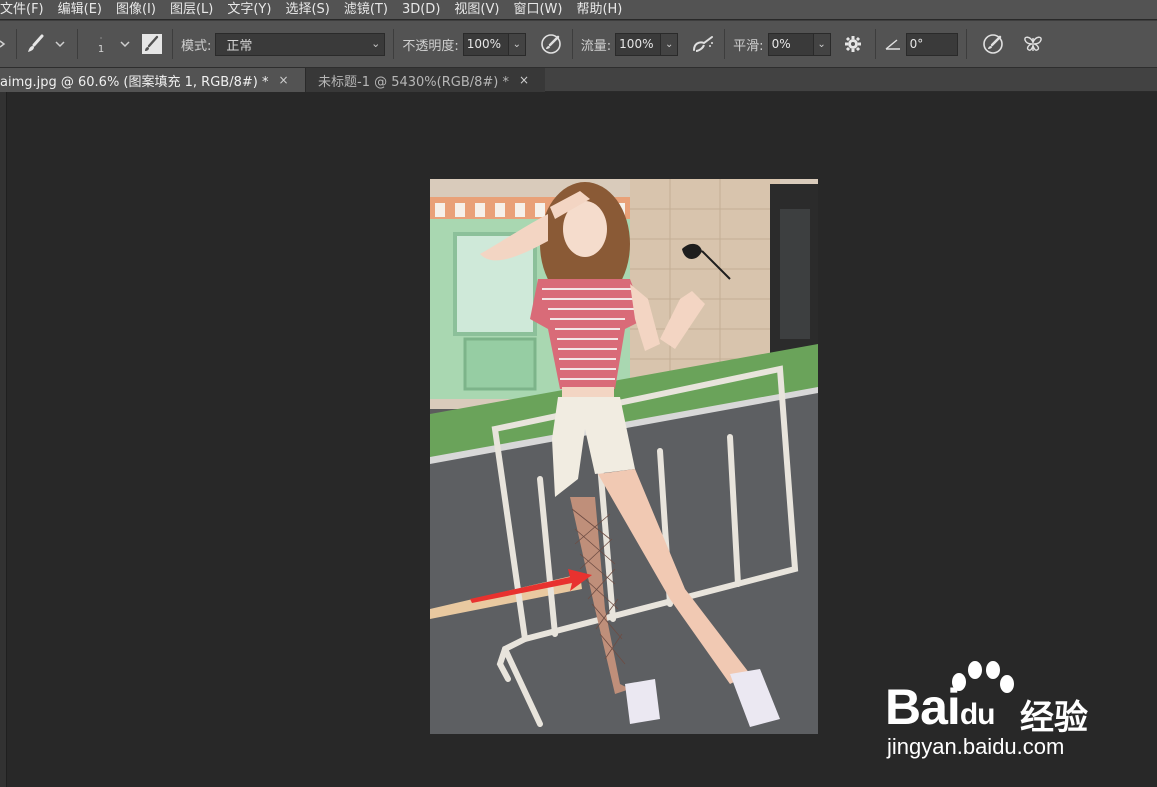 This screenshot has width=1157, height=787. What do you see at coordinates (977, 714) in the screenshot?
I see `watermark-brand-du: du` at bounding box center [977, 714].